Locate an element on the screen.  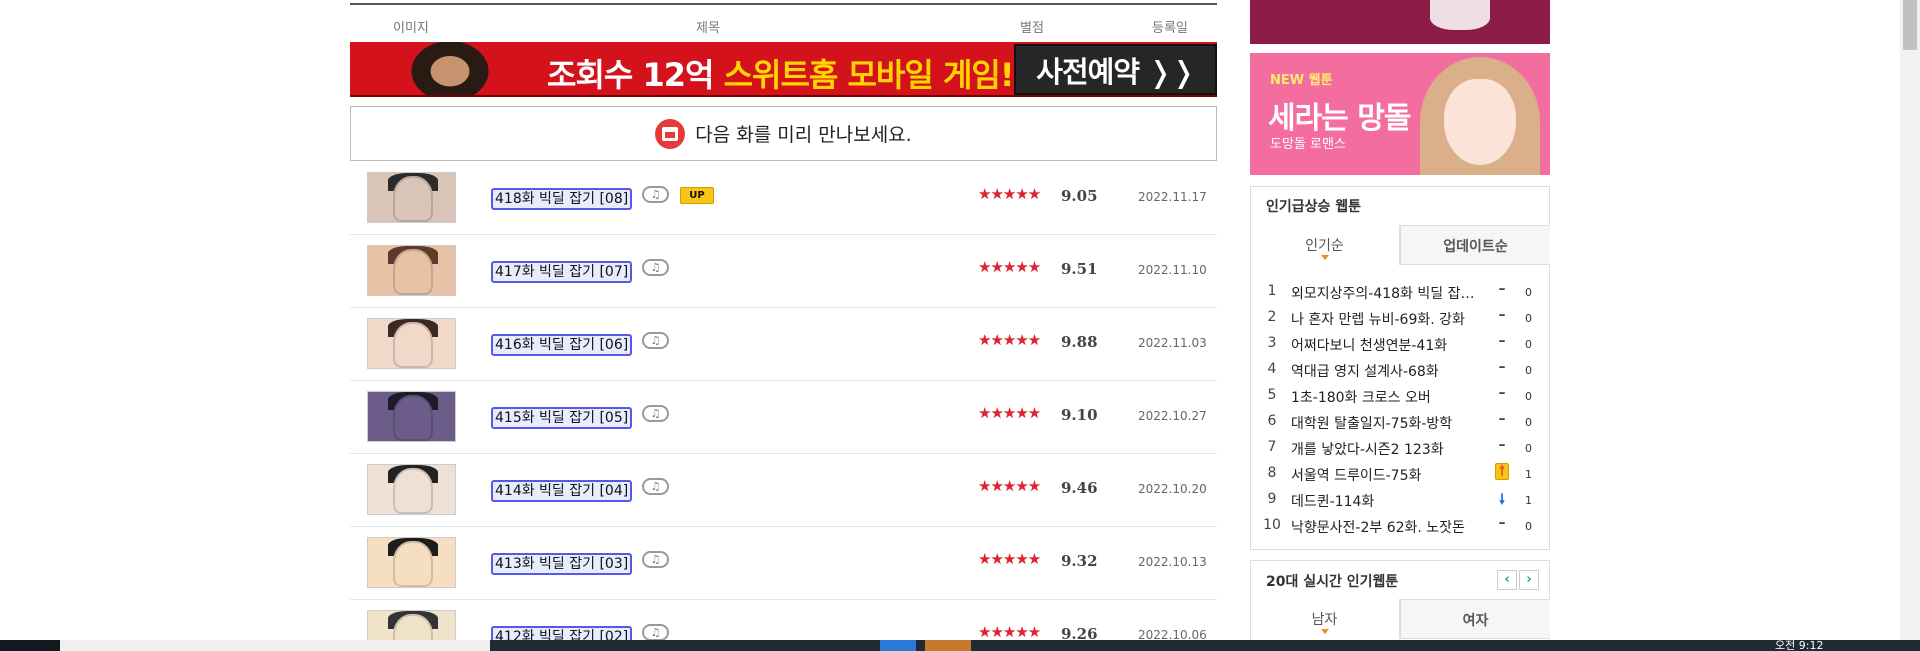
table-row: 415화 빅딜 잡기 [05] ♫ ★★★★★ ★★★★★ 9.10 2022.10.27 is located at coordinates (783, 417).